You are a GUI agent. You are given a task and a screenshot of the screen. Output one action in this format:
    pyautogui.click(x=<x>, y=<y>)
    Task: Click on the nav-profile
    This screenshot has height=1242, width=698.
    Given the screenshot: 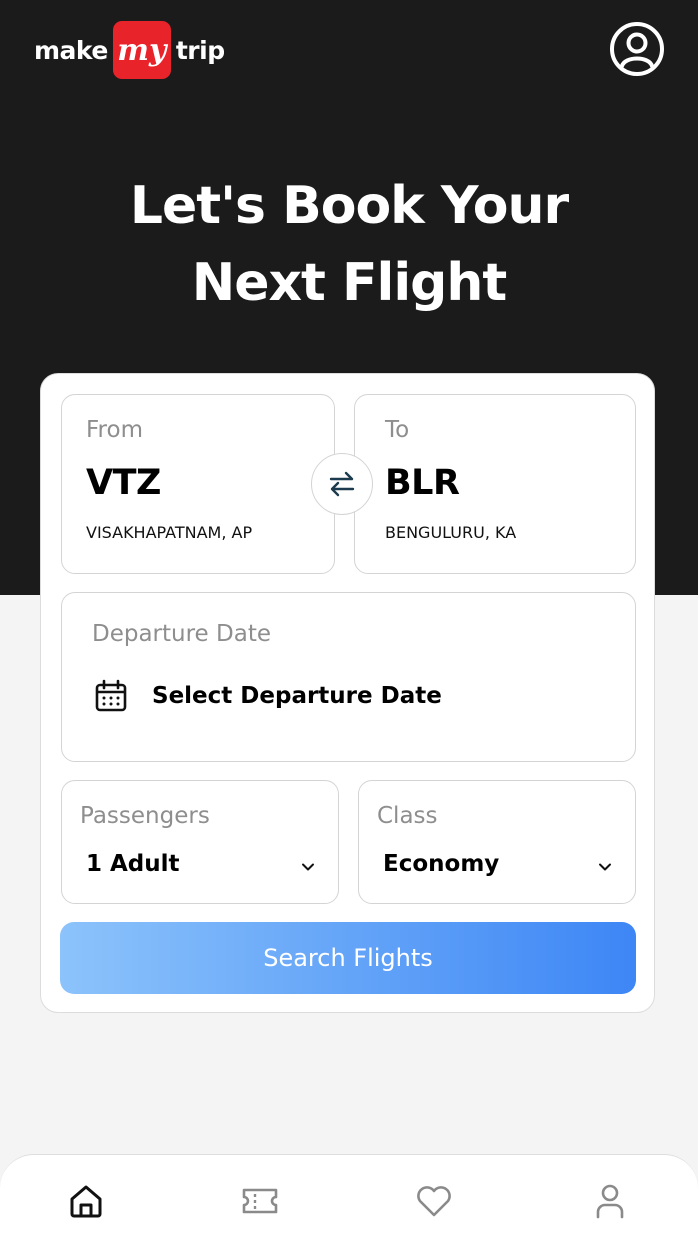 What is the action you would take?
    pyautogui.click(x=610, y=1201)
    